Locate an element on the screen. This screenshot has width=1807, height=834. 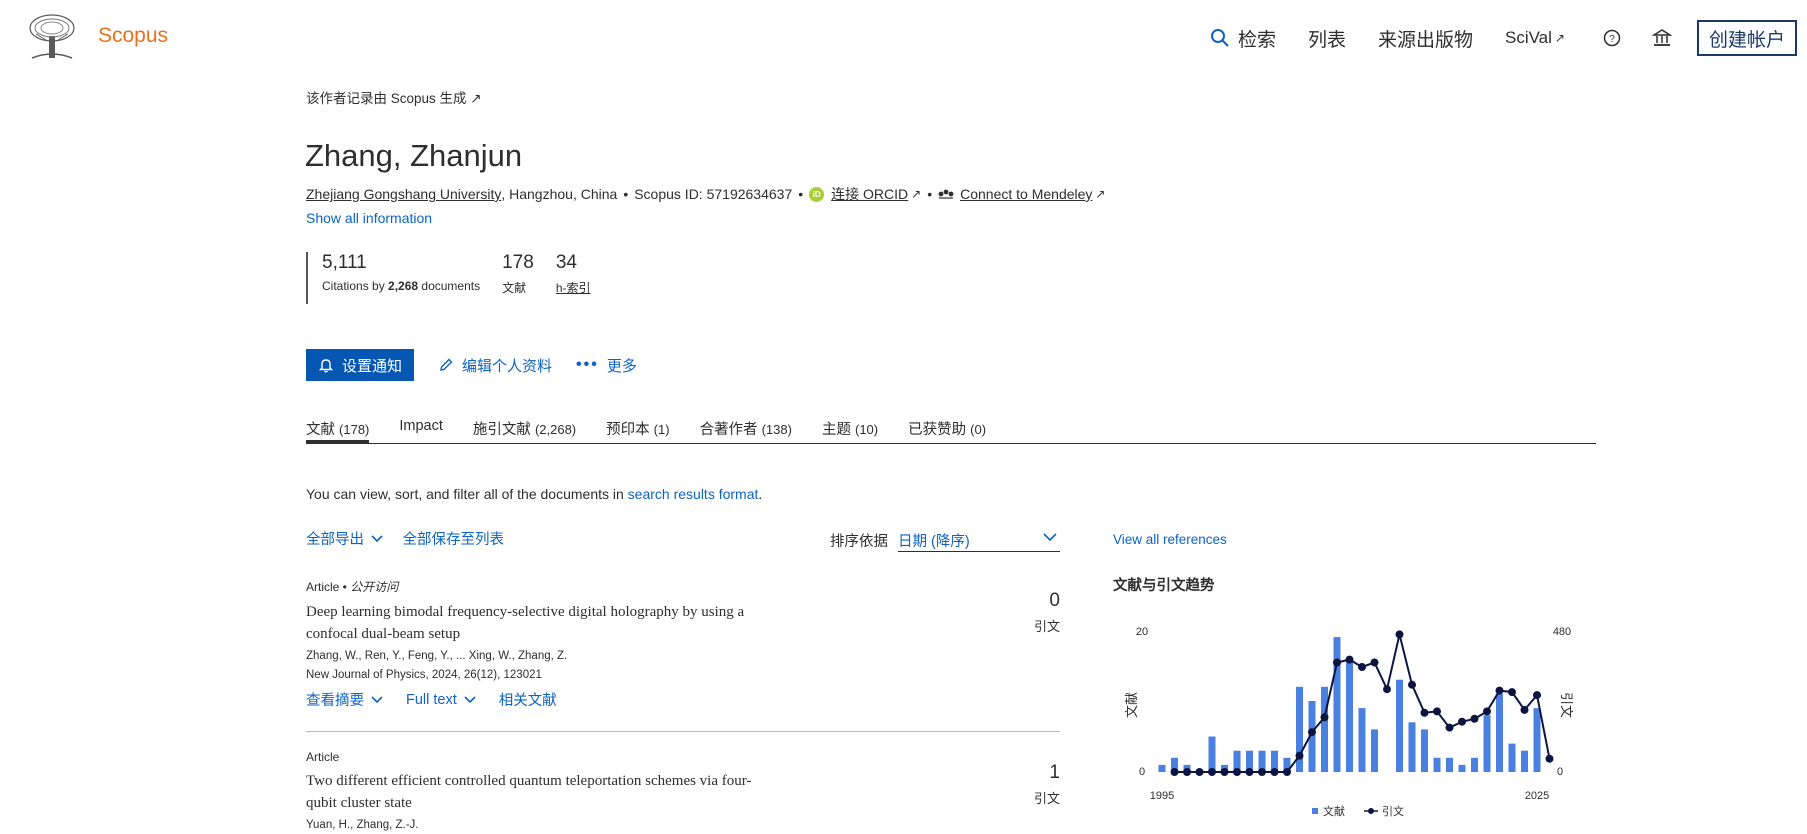
view-abstract-button: 查看摘要 is located at coordinates (345, 699).